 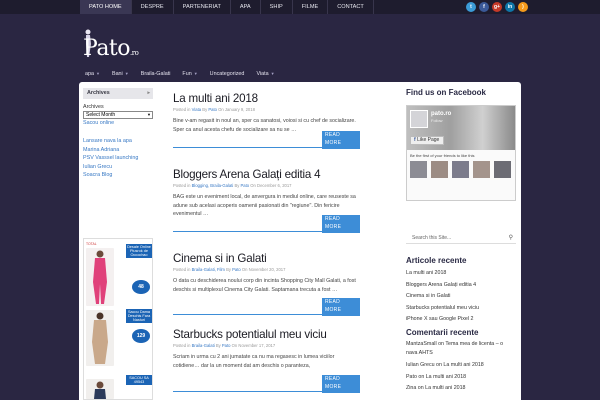 I want to click on topnav-item-contact: CONTACT, so click(x=351, y=7).